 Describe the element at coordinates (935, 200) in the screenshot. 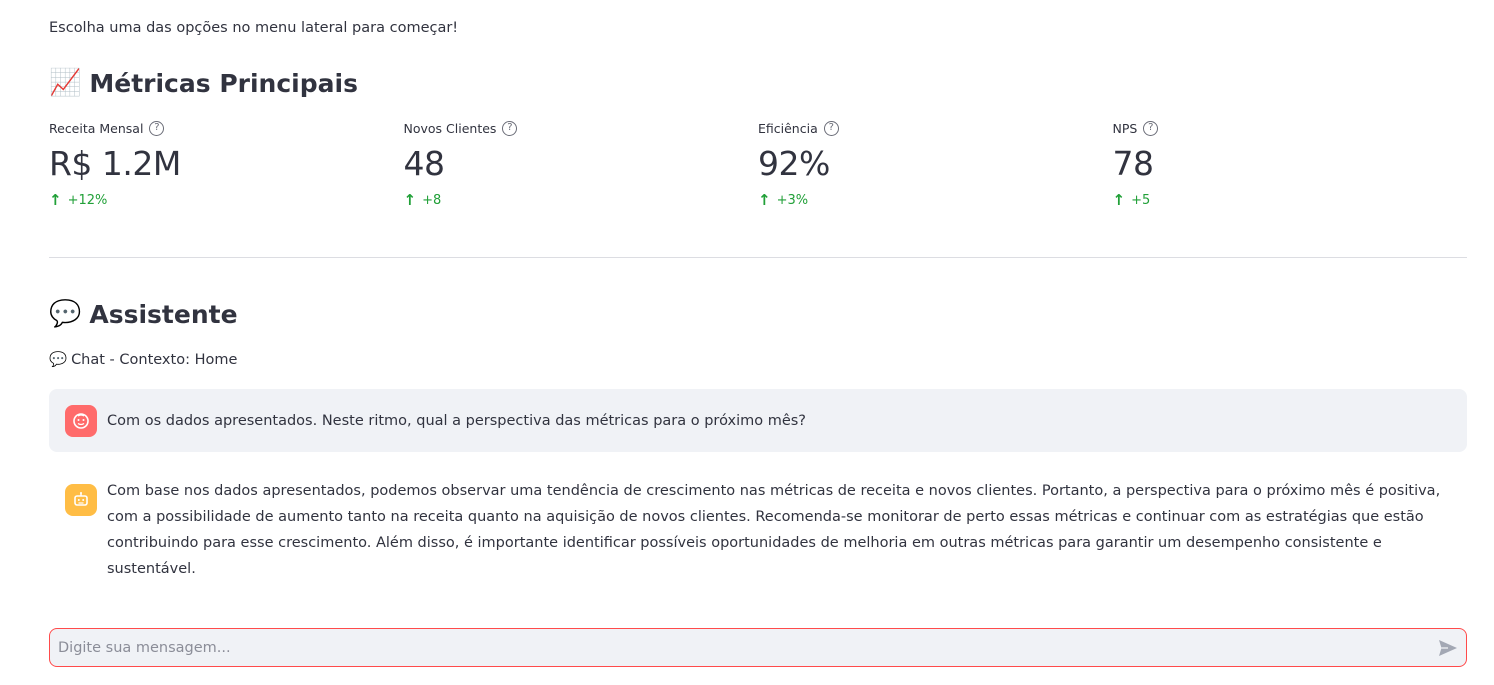

I see `metric-delta: ↑ +3%` at that location.